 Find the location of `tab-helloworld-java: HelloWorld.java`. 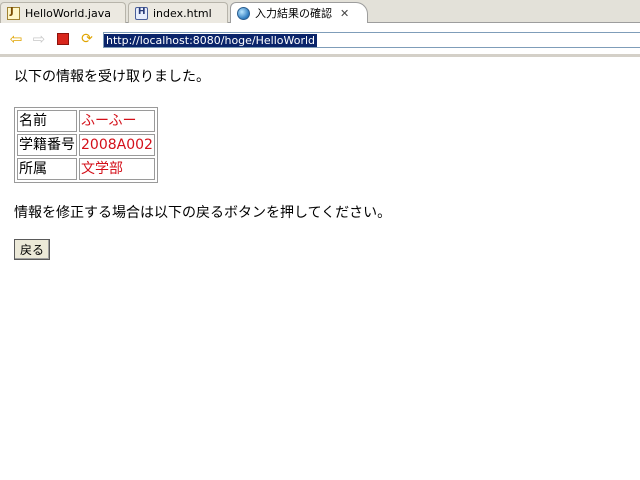

tab-helloworld-java: HelloWorld.java is located at coordinates (63, 12).